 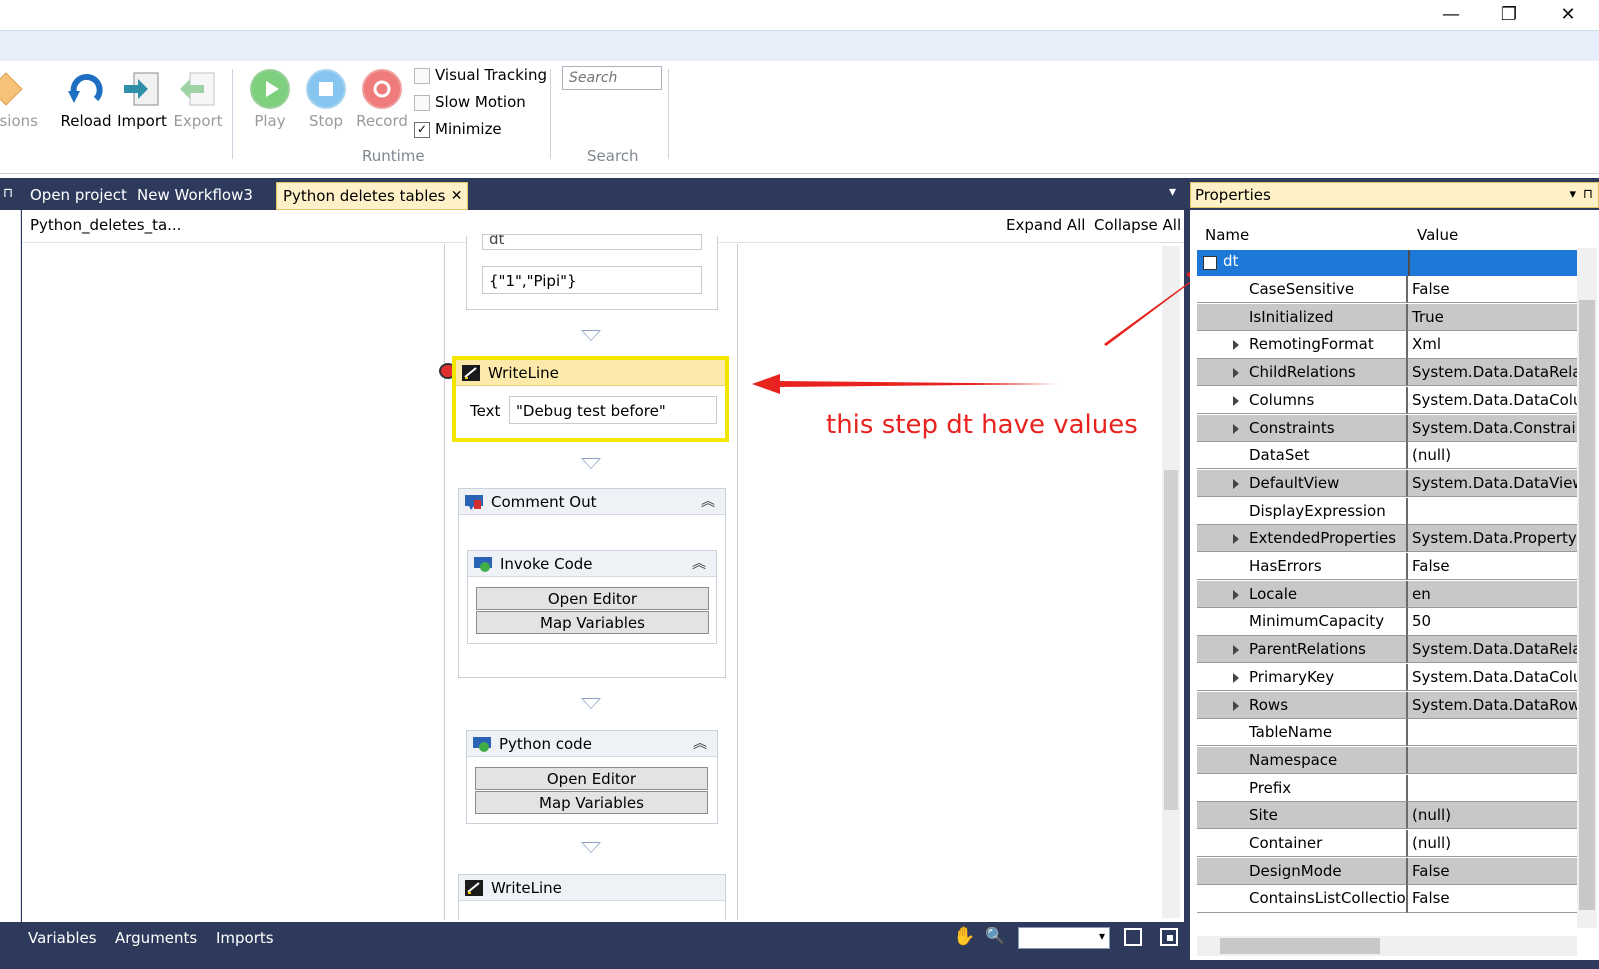 I want to click on assign-activity: dt {"1","Pipi"}, so click(x=592, y=272).